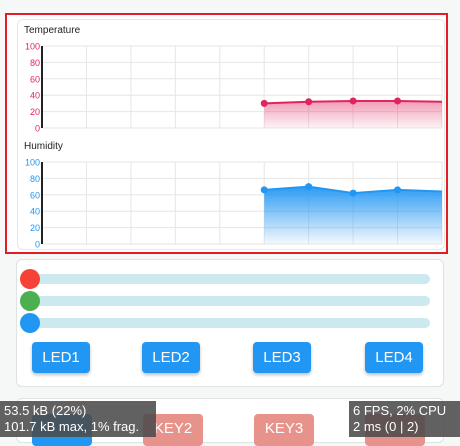 The height and width of the screenshot is (446, 460). What do you see at coordinates (35, 228) in the screenshot?
I see `humidity-y-tick-label: 20` at bounding box center [35, 228].